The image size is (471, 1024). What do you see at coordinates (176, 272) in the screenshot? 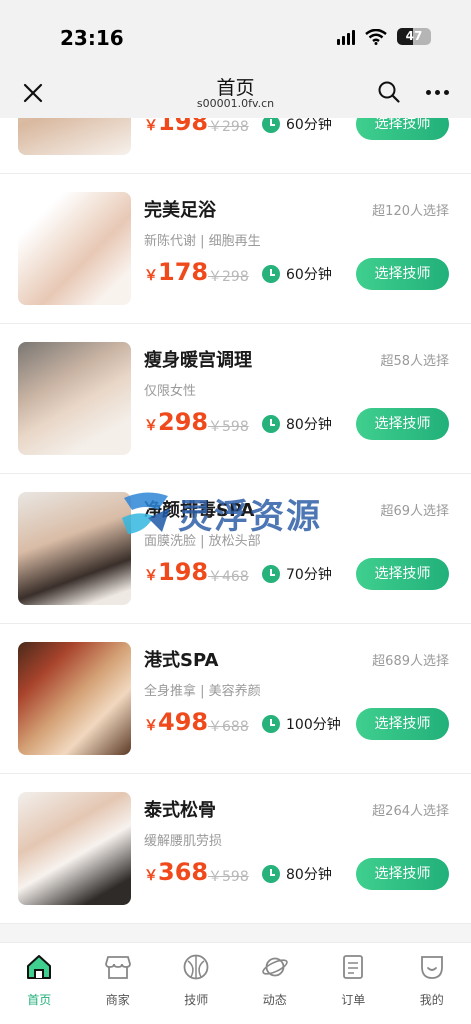
I see `service-price: ￥178` at bounding box center [176, 272].